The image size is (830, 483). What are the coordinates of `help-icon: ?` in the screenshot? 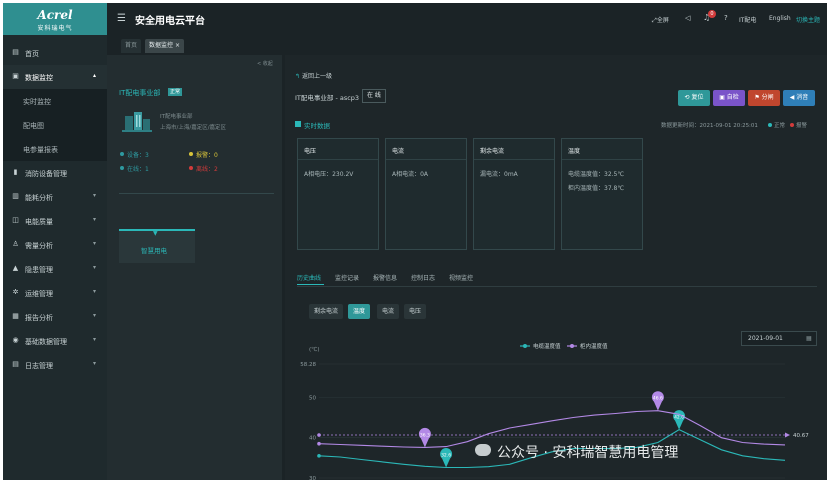 It's located at (726, 18).